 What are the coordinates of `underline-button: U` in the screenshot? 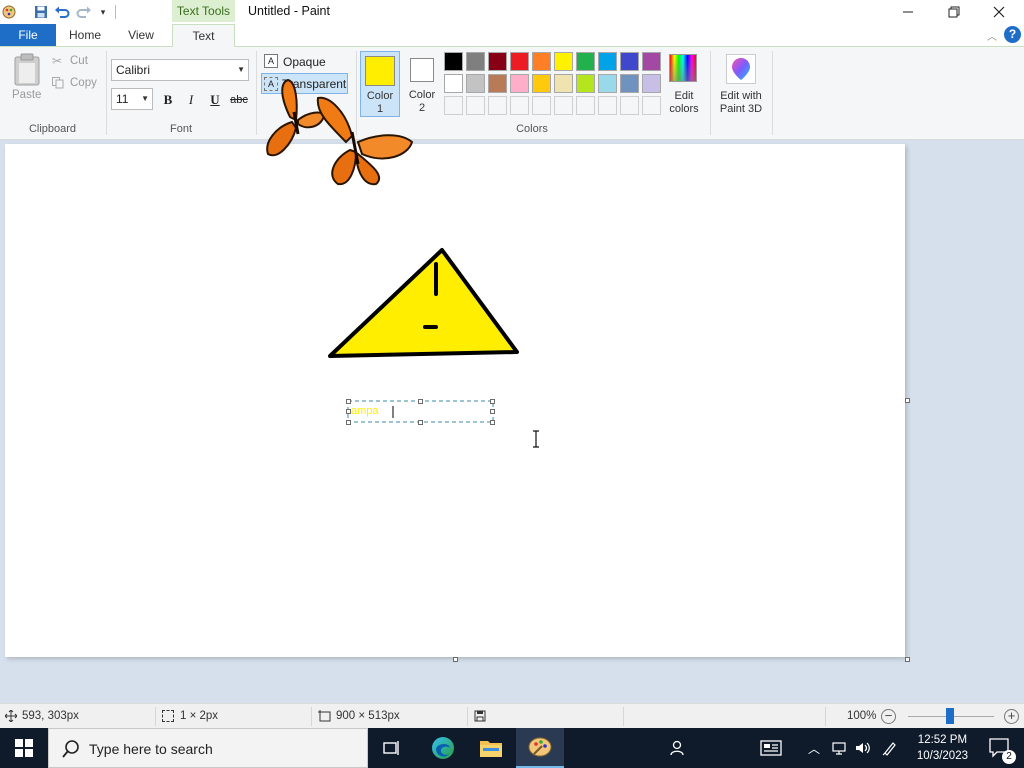 It's located at (215, 100).